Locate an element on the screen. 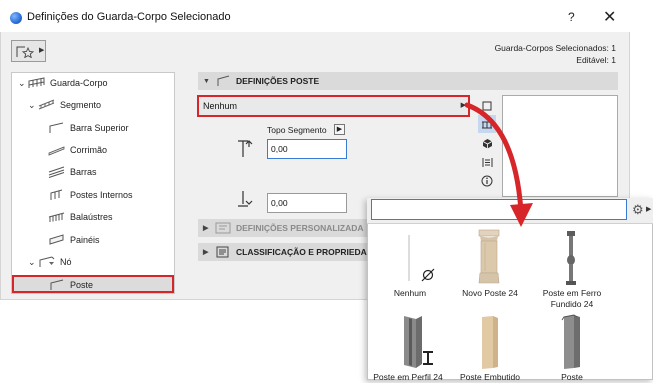  section-title: CLASSIFICAÇÃO E PROPRIEDA is located at coordinates (301, 252).